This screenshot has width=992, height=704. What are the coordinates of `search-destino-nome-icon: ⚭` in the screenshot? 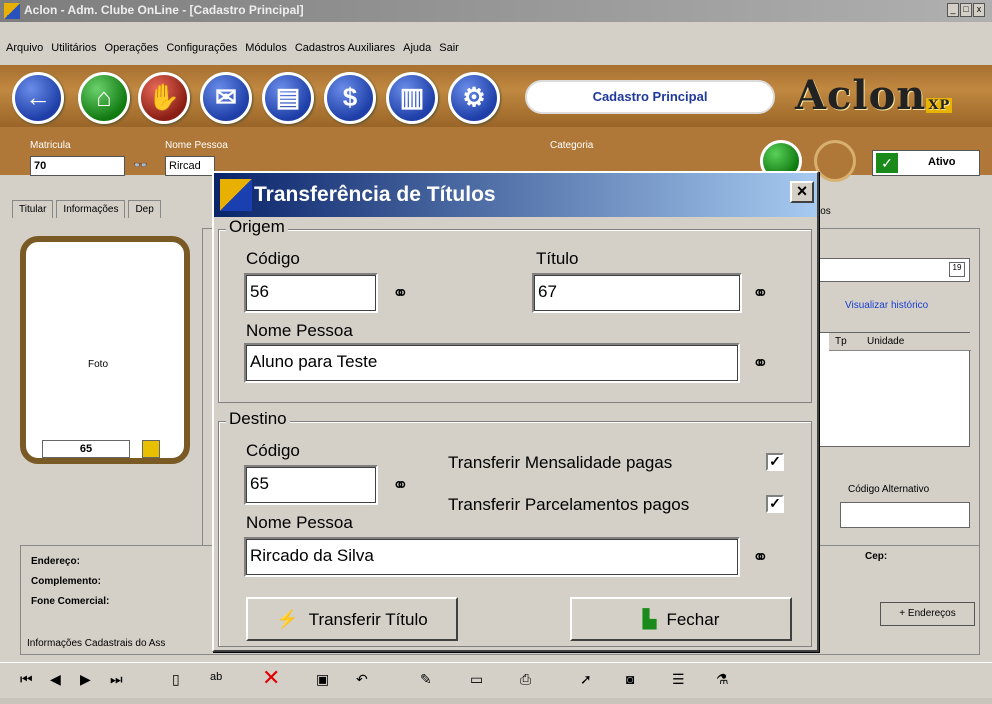 It's located at (760, 557).